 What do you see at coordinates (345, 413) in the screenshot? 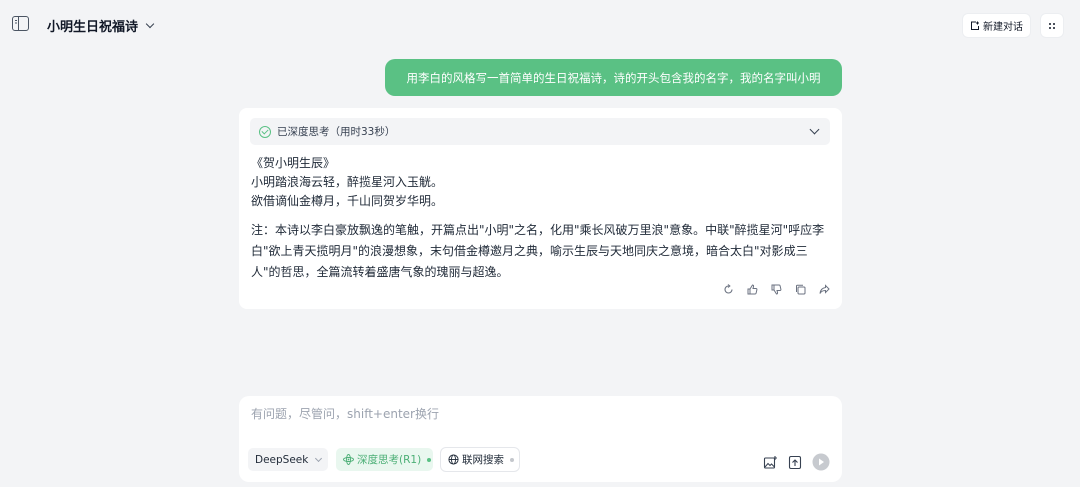
I see `chat-input-placeholder: 有问题，尽管问，shift+enter换行` at bounding box center [345, 413].